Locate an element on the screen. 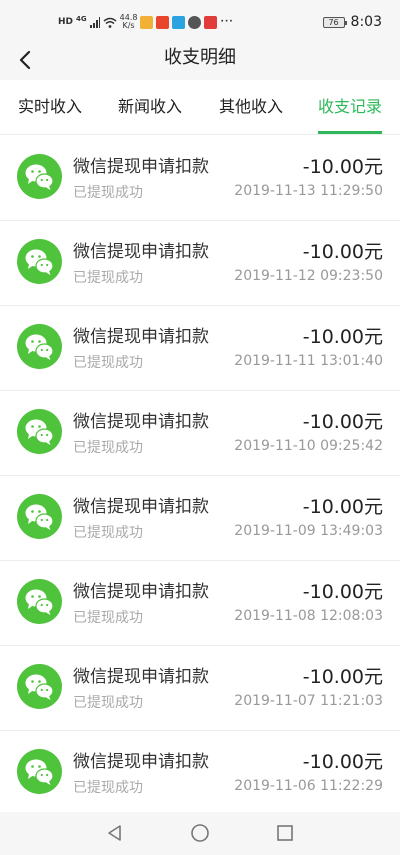  recents-square-icon is located at coordinates (285, 833).